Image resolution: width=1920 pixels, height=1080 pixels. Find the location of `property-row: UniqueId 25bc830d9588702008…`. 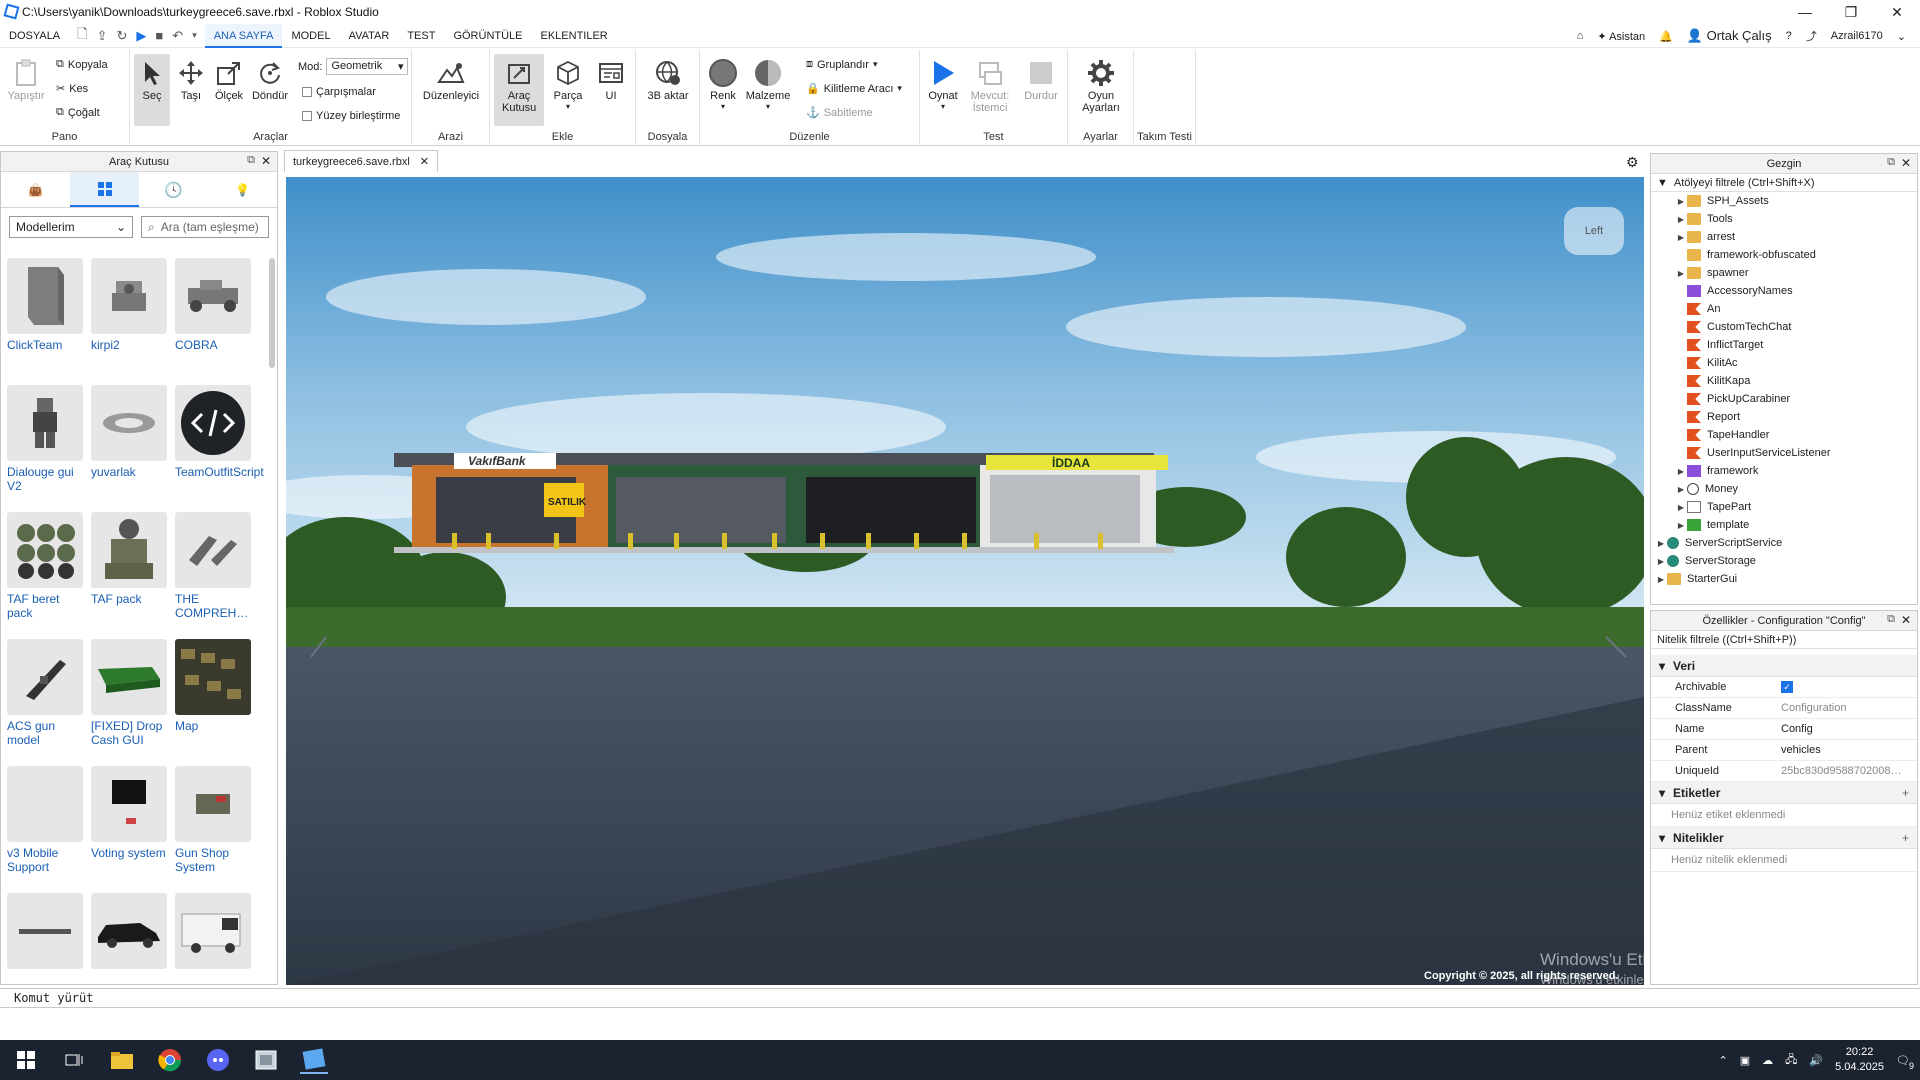

property-row: UniqueId 25bc830d9588702008… is located at coordinates (1784, 771).